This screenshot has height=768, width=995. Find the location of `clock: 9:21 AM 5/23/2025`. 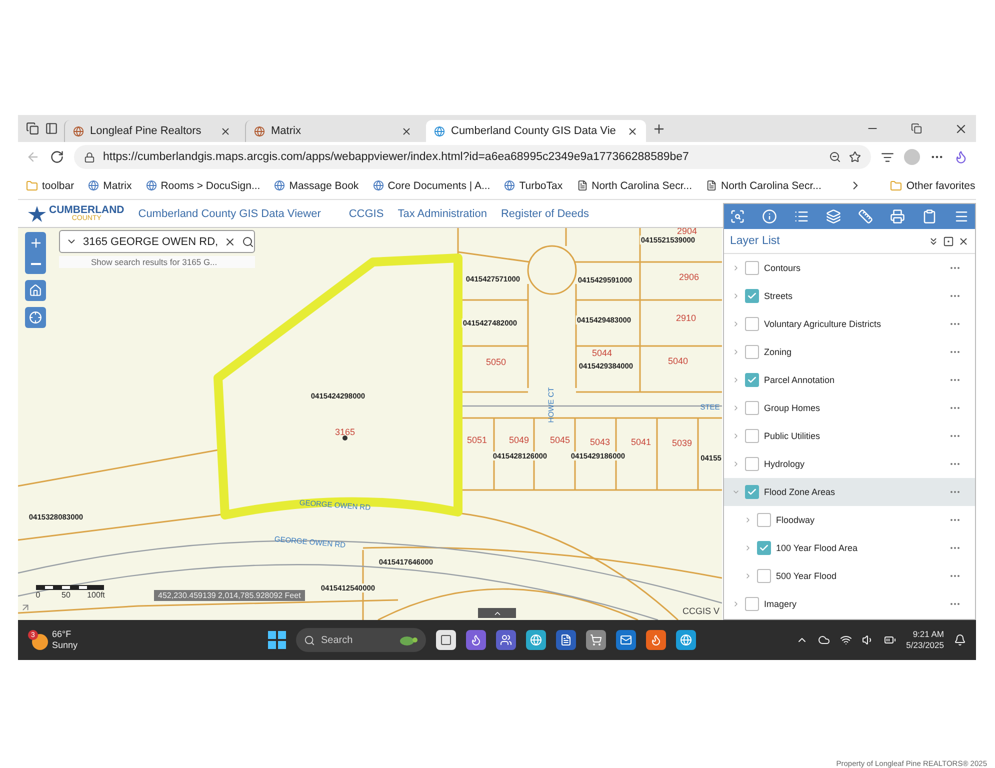

clock: 9:21 AM 5/23/2025 is located at coordinates (925, 640).